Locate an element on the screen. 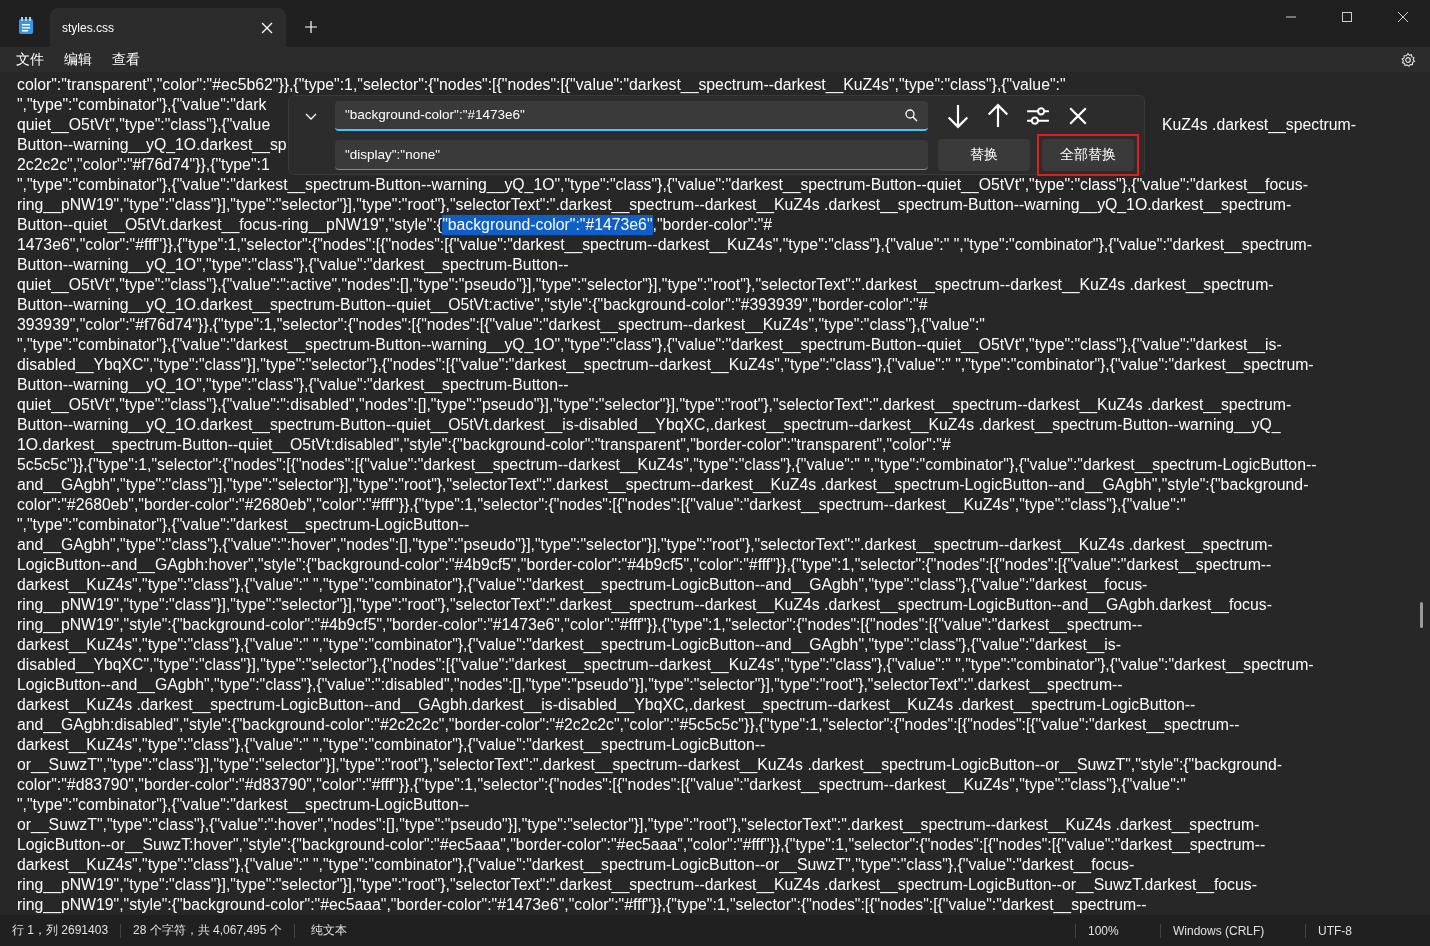  file-format: 纯文本 is located at coordinates (328, 930).